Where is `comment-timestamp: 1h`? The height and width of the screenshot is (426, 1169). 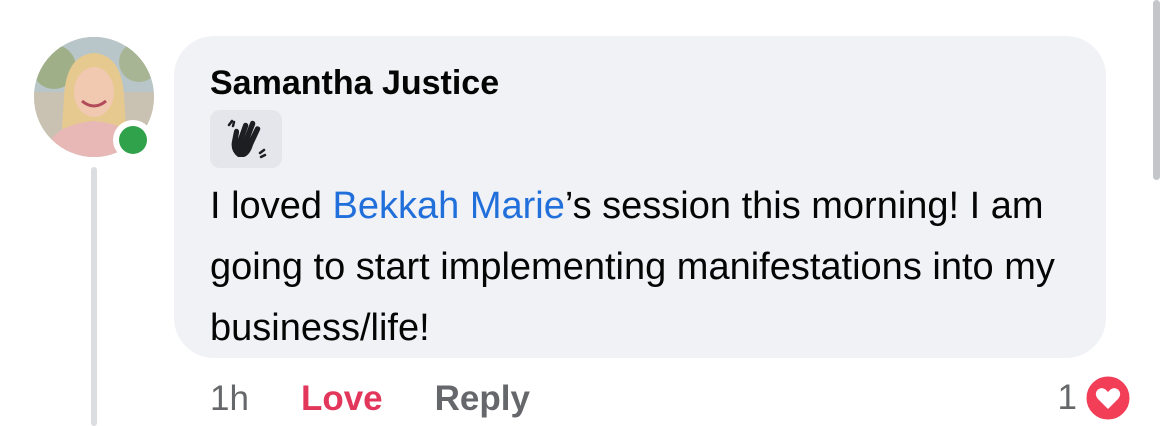 comment-timestamp: 1h is located at coordinates (229, 399).